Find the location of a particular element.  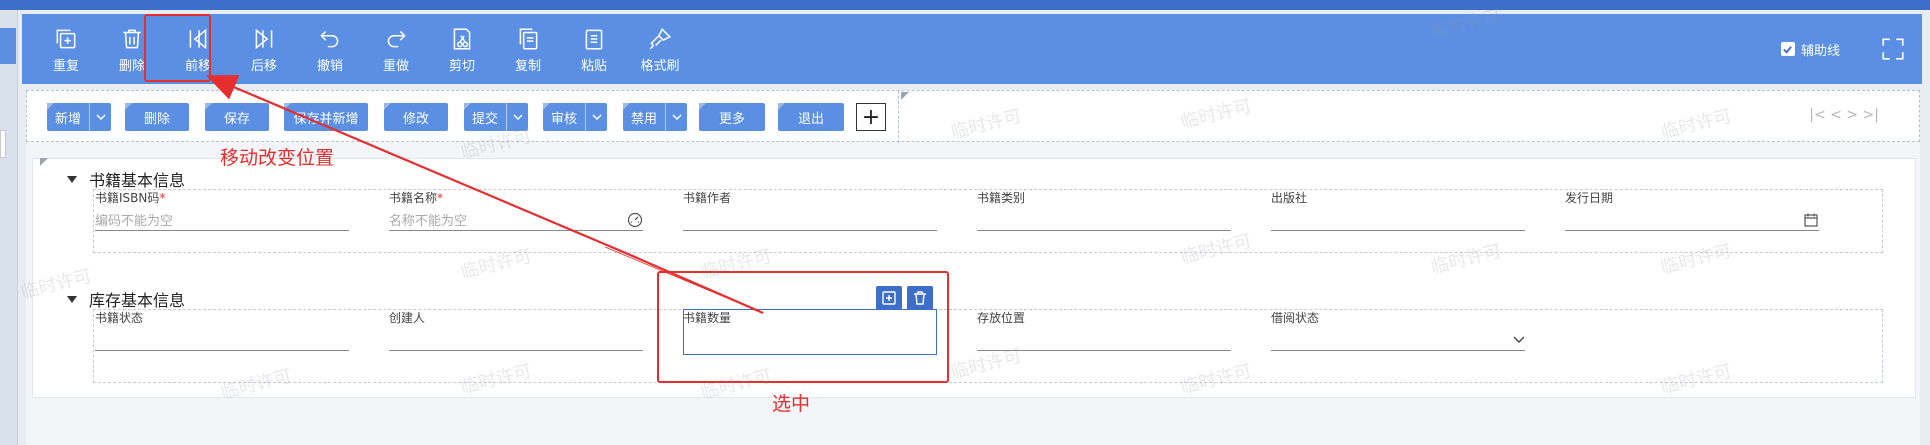

field-book-name: 书籍名称* 名称不能为空 is located at coordinates (516, 210).